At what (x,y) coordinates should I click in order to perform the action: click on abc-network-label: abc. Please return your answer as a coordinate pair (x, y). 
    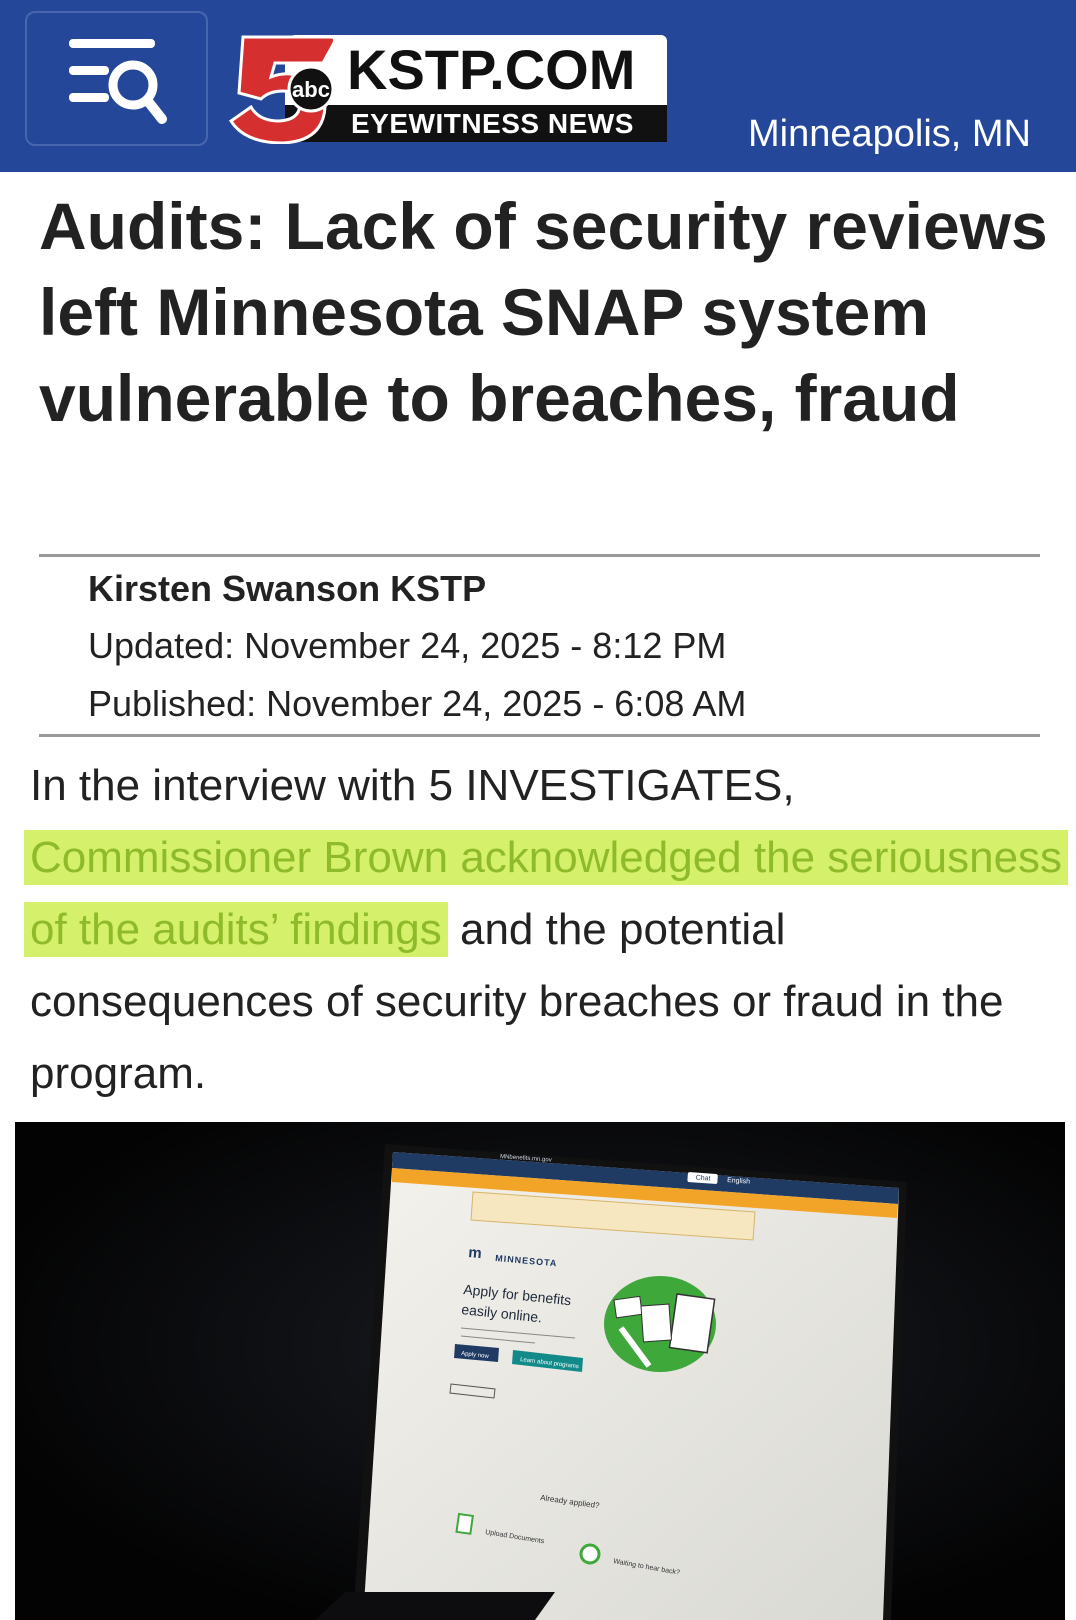
    Looking at the image, I should click on (311, 89).